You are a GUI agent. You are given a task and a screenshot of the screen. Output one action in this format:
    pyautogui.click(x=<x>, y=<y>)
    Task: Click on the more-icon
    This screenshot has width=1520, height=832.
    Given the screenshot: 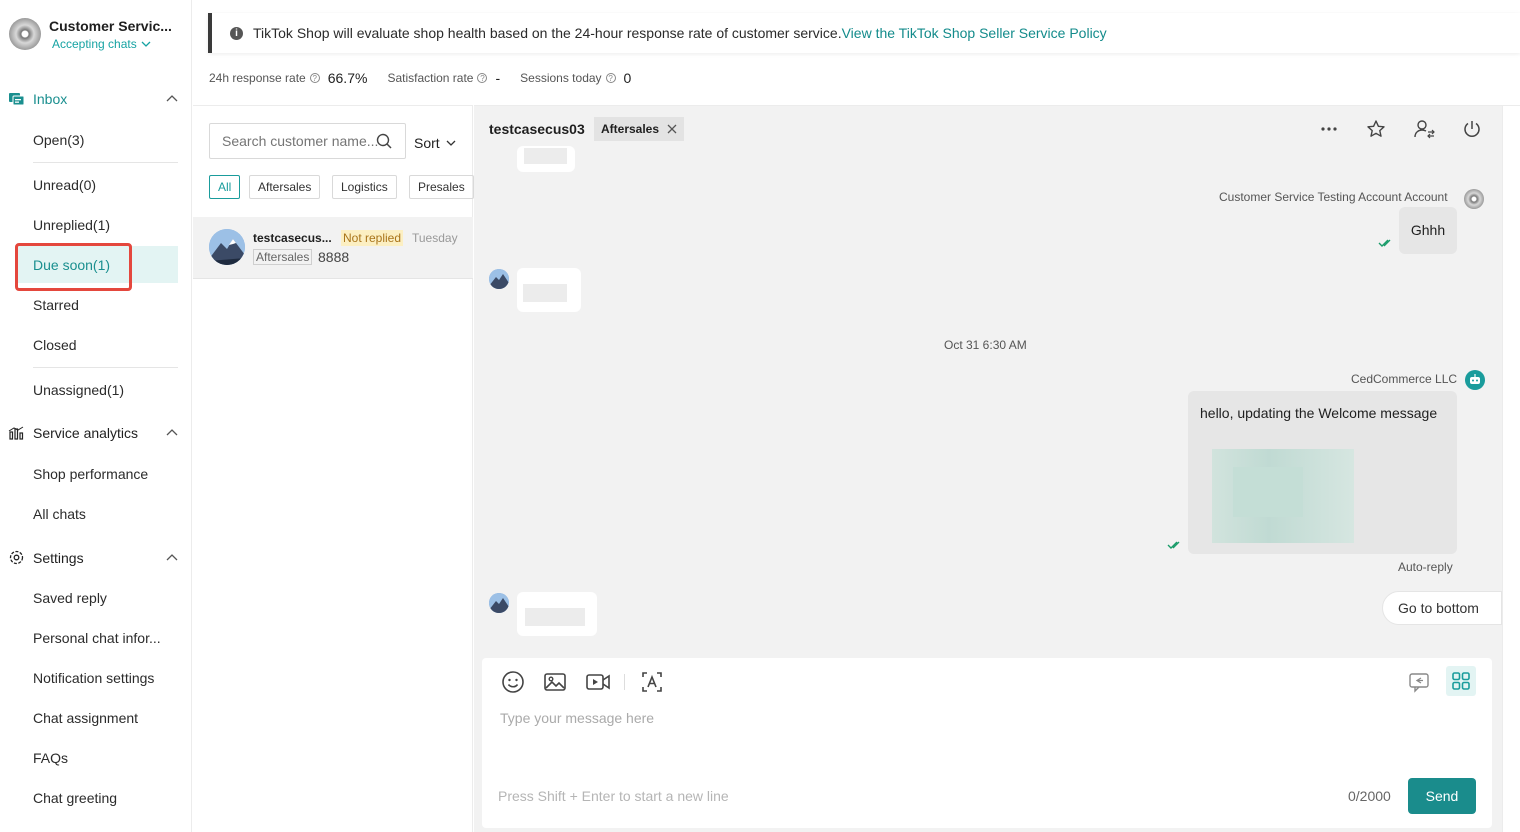 What is the action you would take?
    pyautogui.click(x=1329, y=129)
    